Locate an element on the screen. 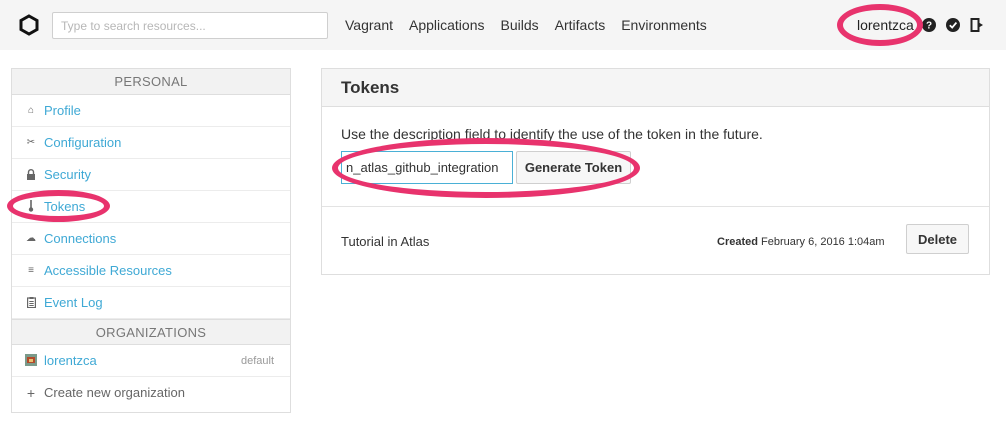 The image size is (1006, 424). tools-icon: ✂ is located at coordinates (31, 142).